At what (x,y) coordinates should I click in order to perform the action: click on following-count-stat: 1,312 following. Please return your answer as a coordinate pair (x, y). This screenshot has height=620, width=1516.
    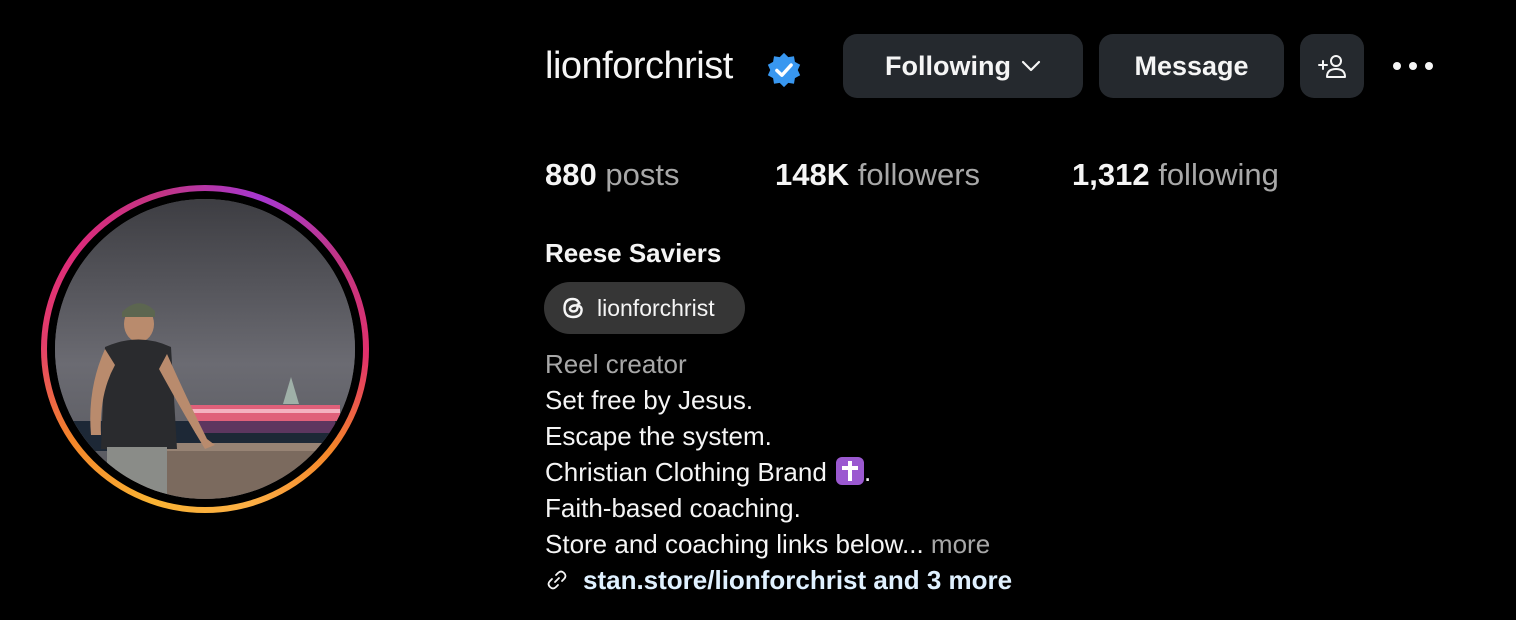
    Looking at the image, I should click on (1175, 175).